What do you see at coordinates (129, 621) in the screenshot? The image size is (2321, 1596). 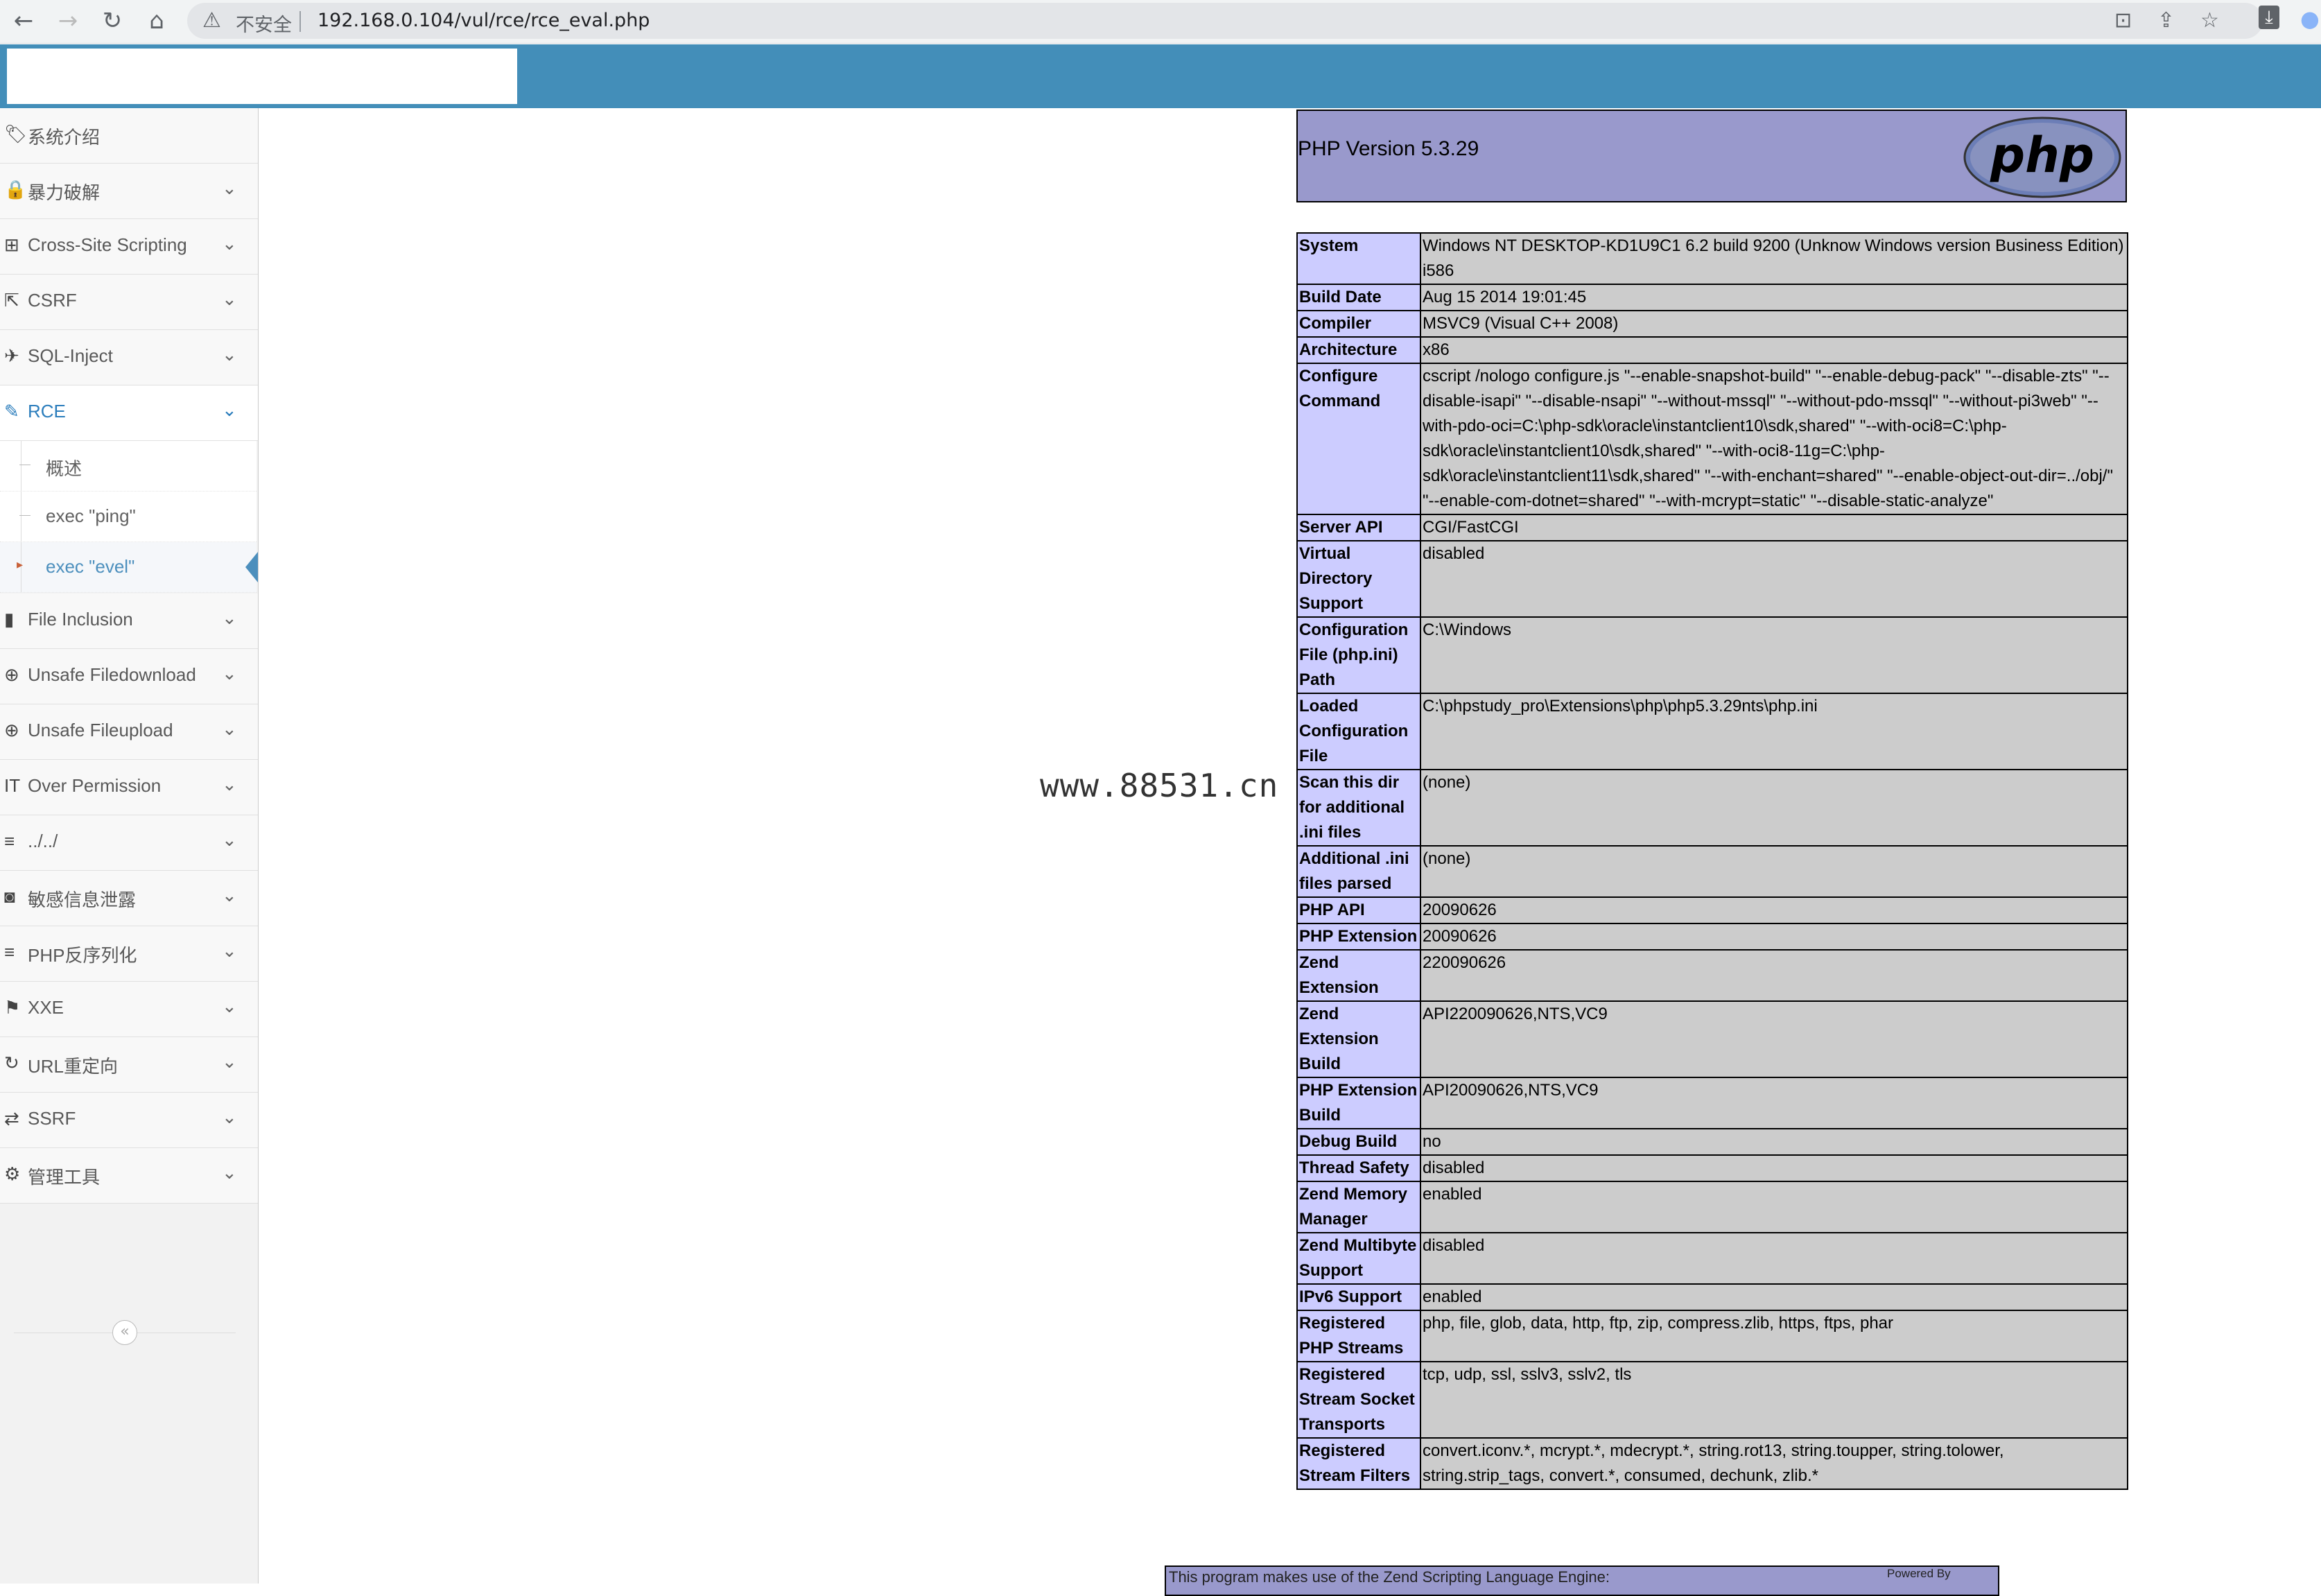 I see `sidebar-item-file-inclusion: ▮ File Inclusion ⌄` at bounding box center [129, 621].